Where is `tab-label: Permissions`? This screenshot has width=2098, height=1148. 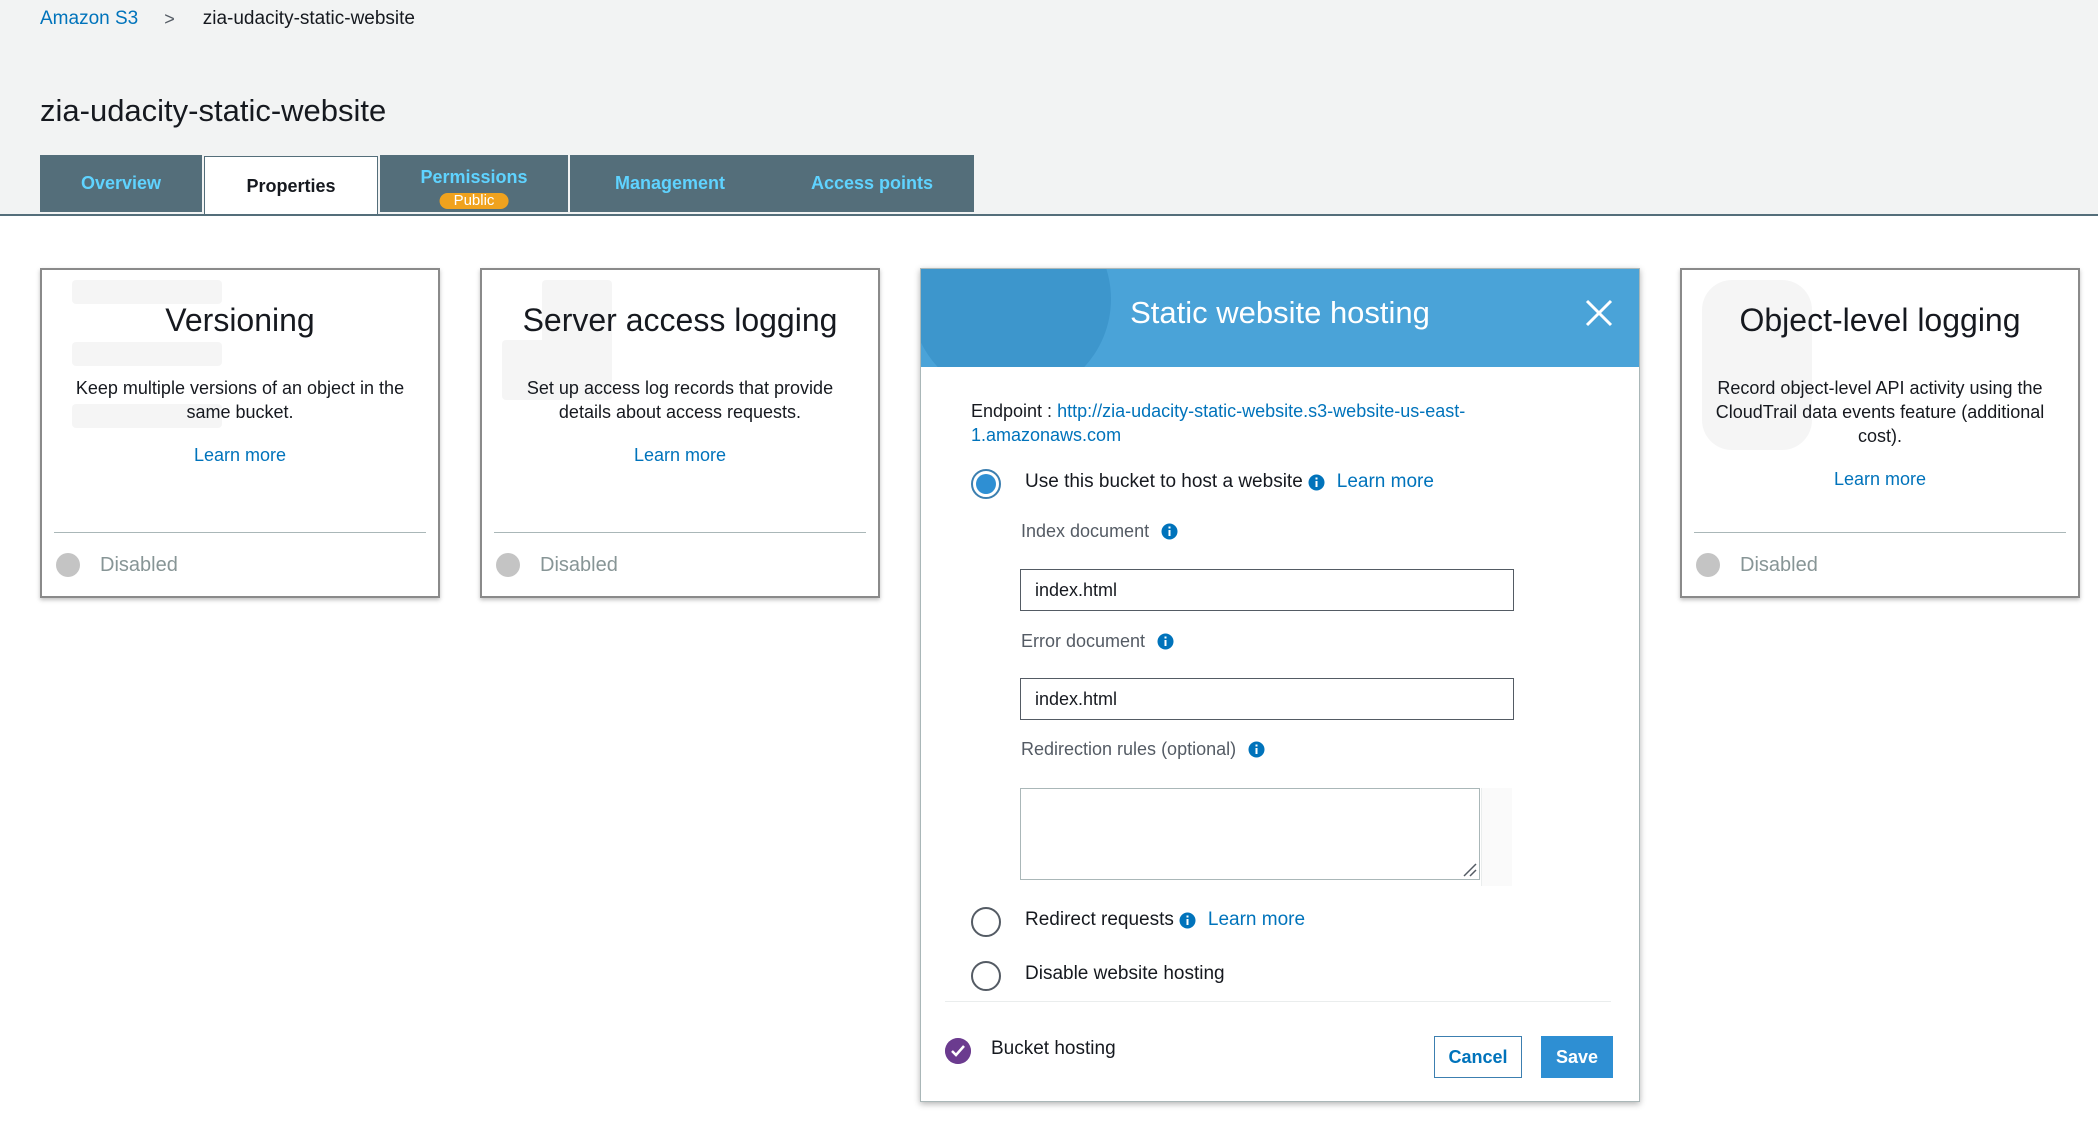
tab-label: Permissions is located at coordinates (474, 177).